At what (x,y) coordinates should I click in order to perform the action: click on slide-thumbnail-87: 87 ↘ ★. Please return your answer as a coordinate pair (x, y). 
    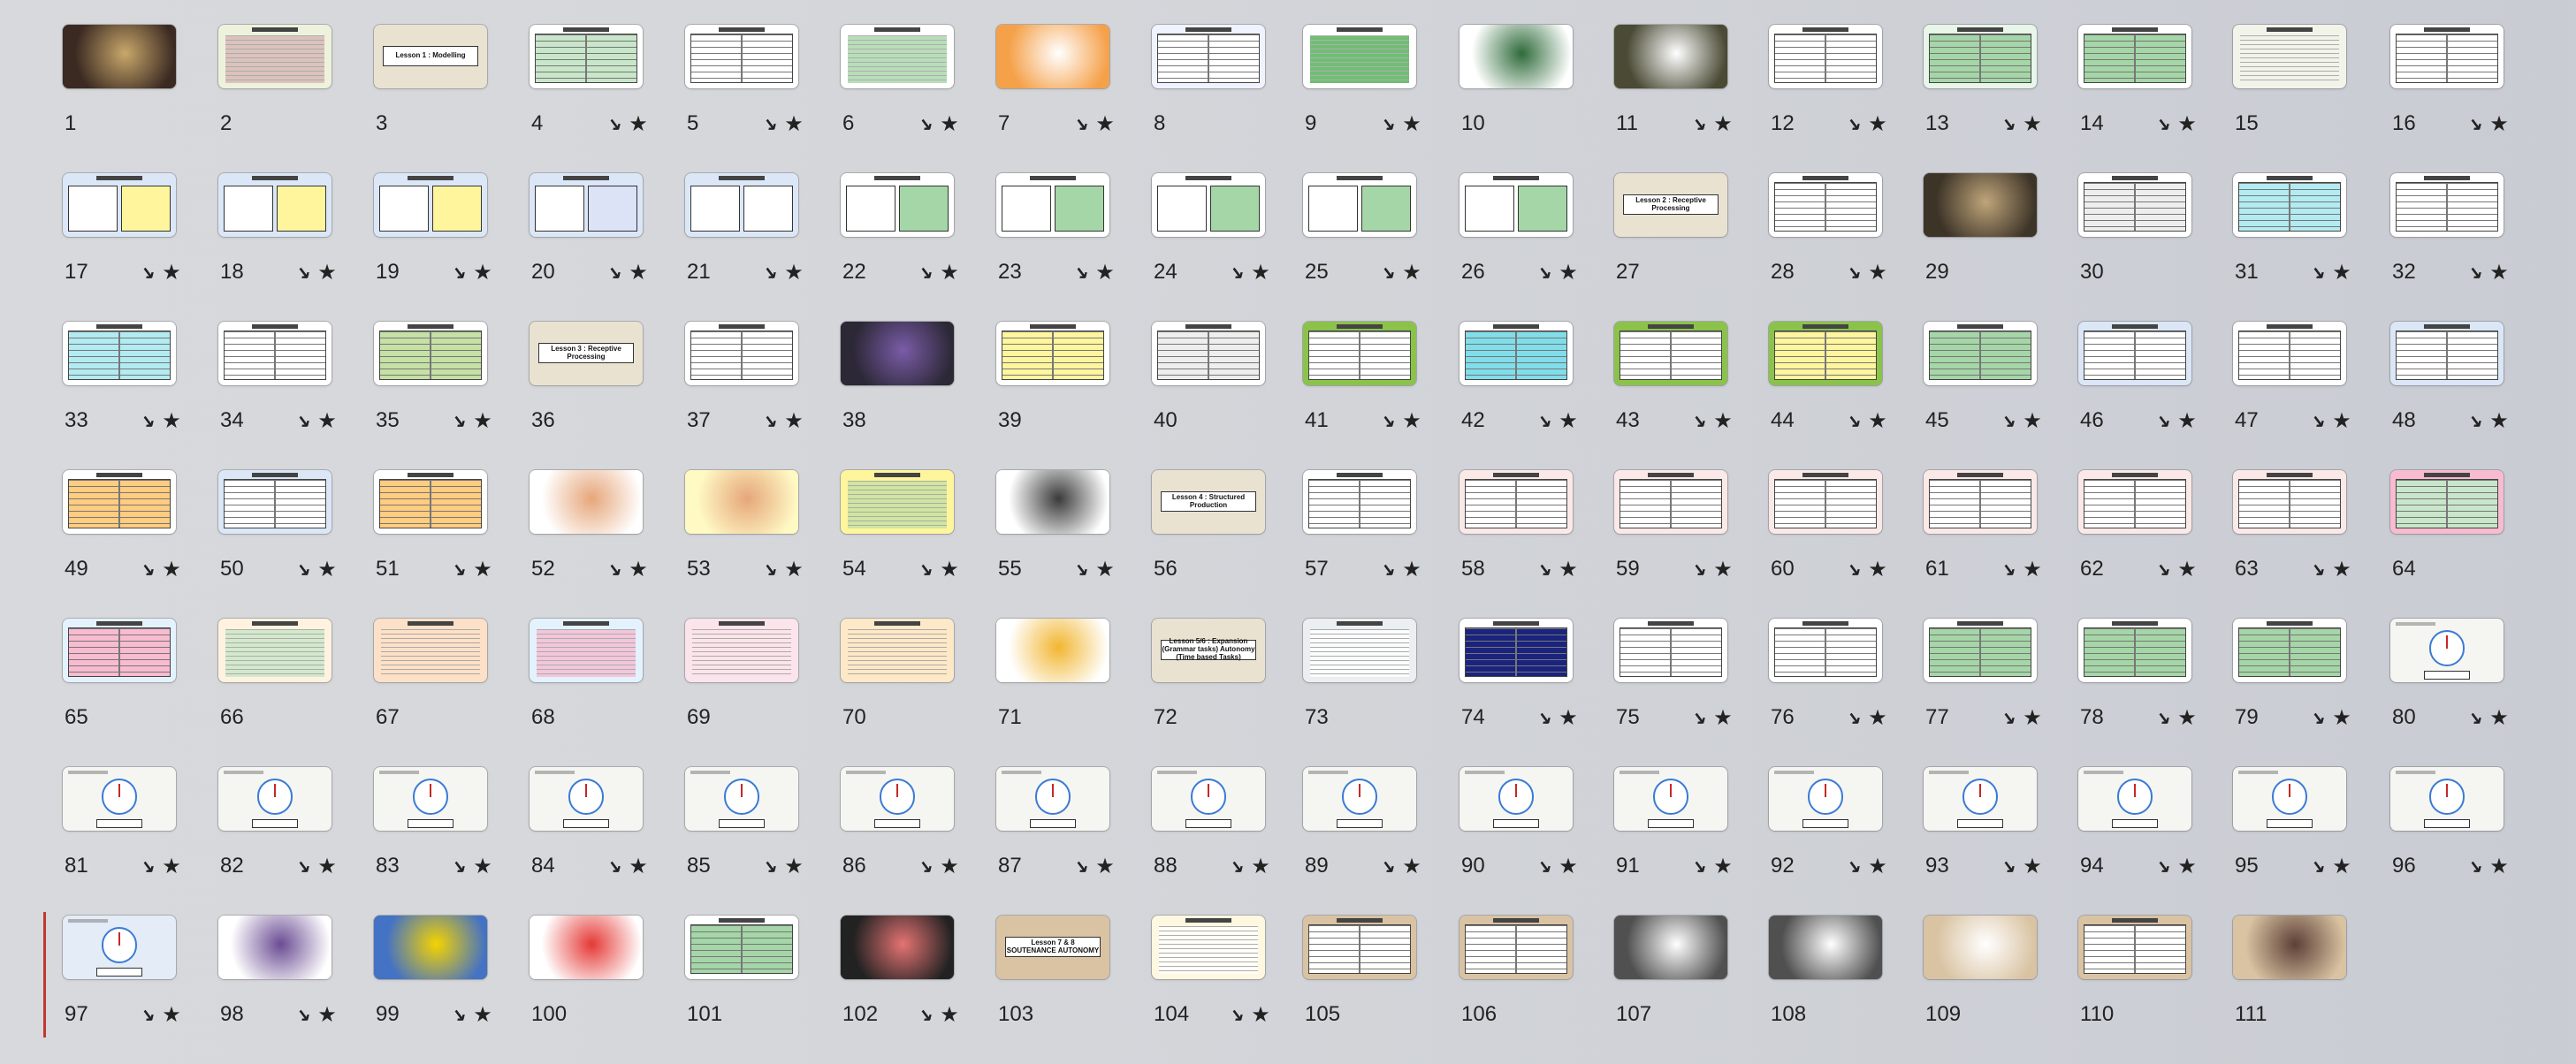
    Looking at the image, I should click on (1074, 841).